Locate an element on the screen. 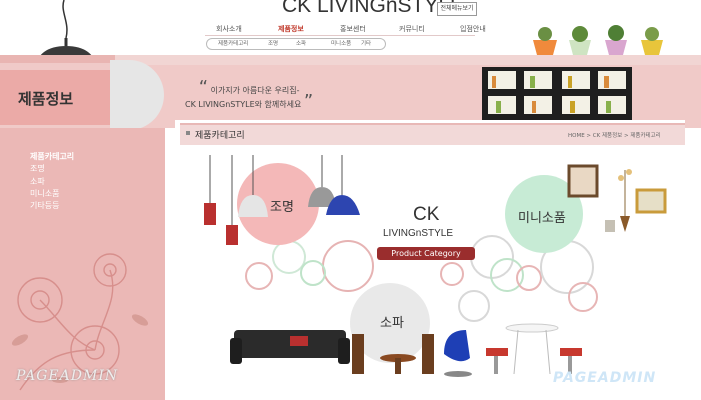 The height and width of the screenshot is (400, 701). category-mini-label: 미니소품 is located at coordinates (542, 216).